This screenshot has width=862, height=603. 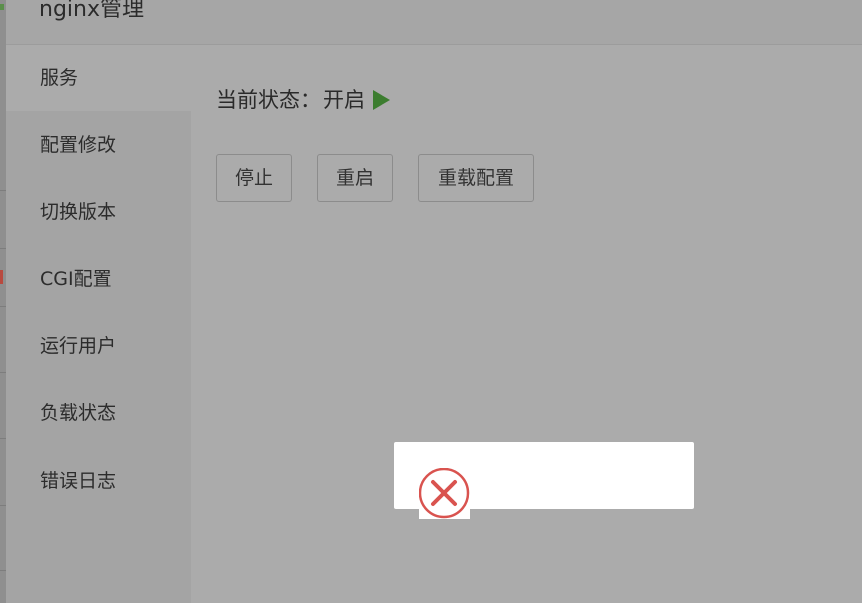 What do you see at coordinates (91, 11) in the screenshot?
I see `dialog-title: nginx管理` at bounding box center [91, 11].